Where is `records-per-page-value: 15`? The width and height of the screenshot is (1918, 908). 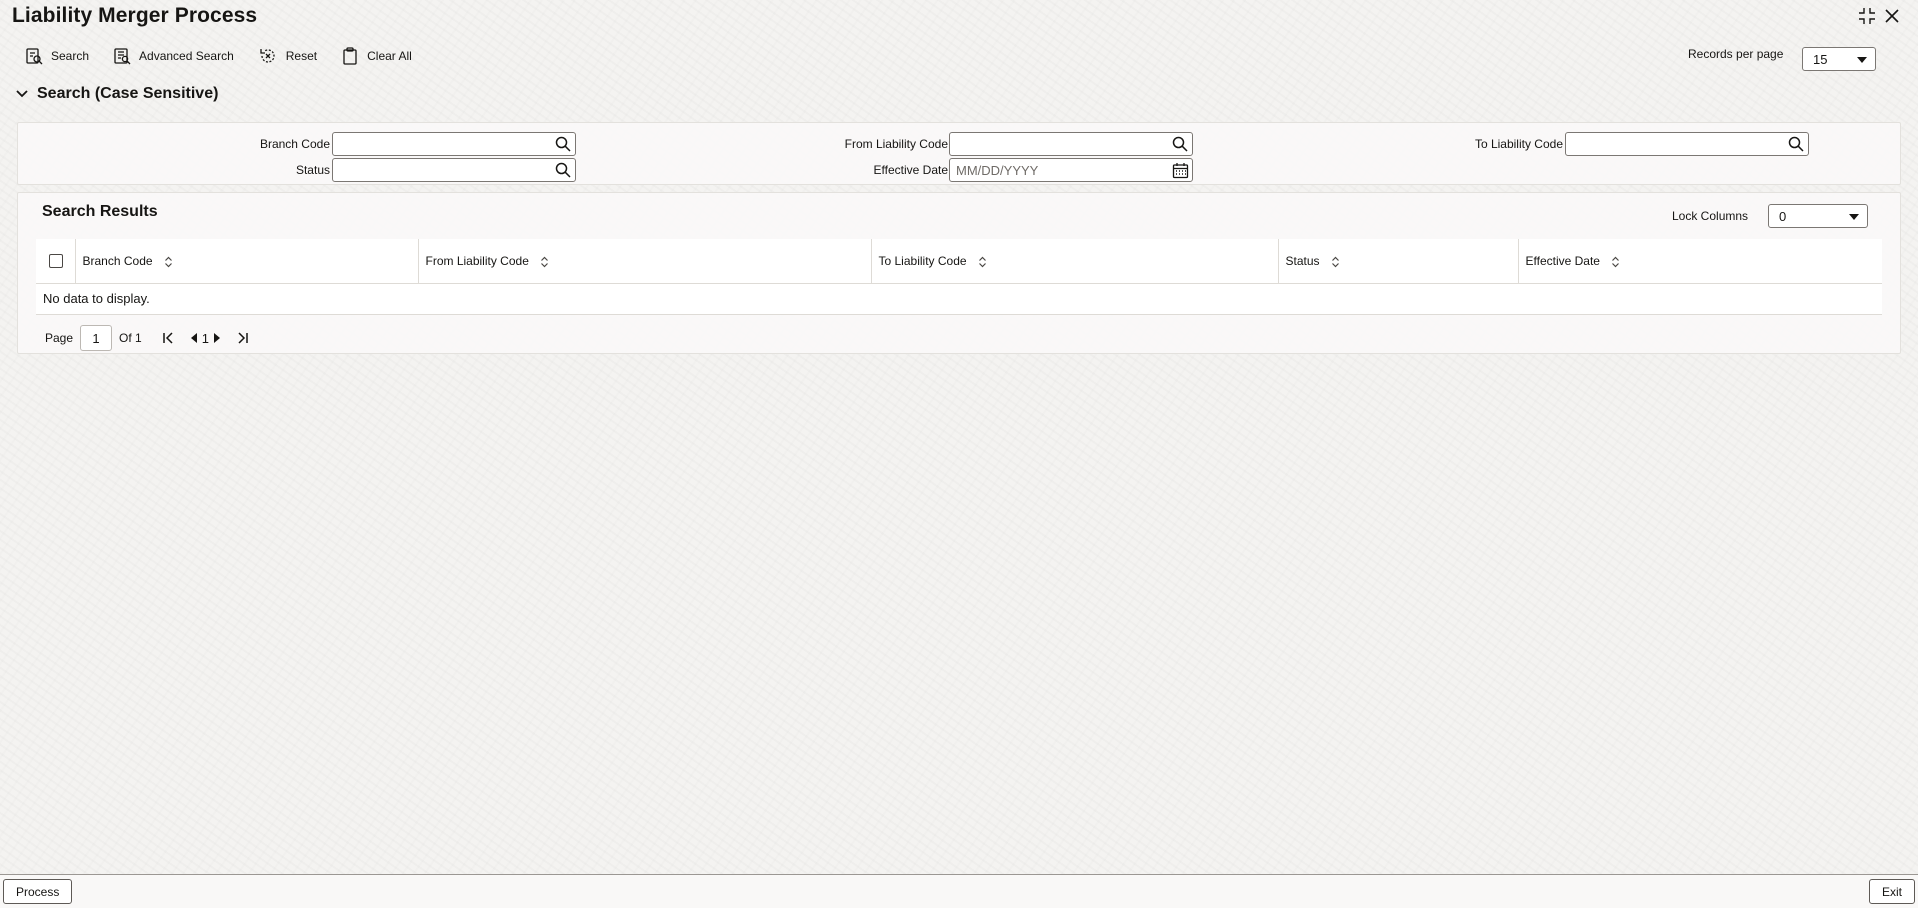 records-per-page-value: 15 is located at coordinates (1820, 59).